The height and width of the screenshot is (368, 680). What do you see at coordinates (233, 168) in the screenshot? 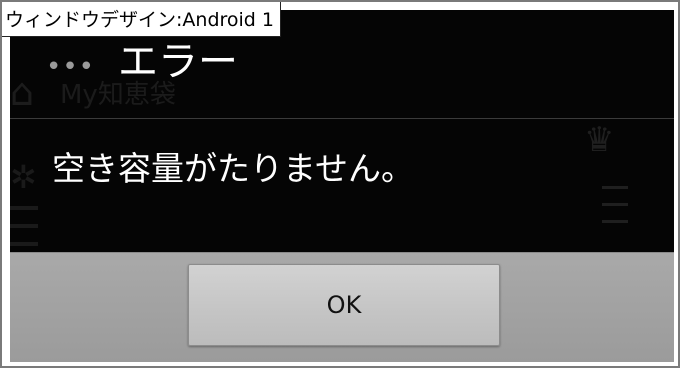
I see `dialog-message: 空き容量がたりません。` at bounding box center [233, 168].